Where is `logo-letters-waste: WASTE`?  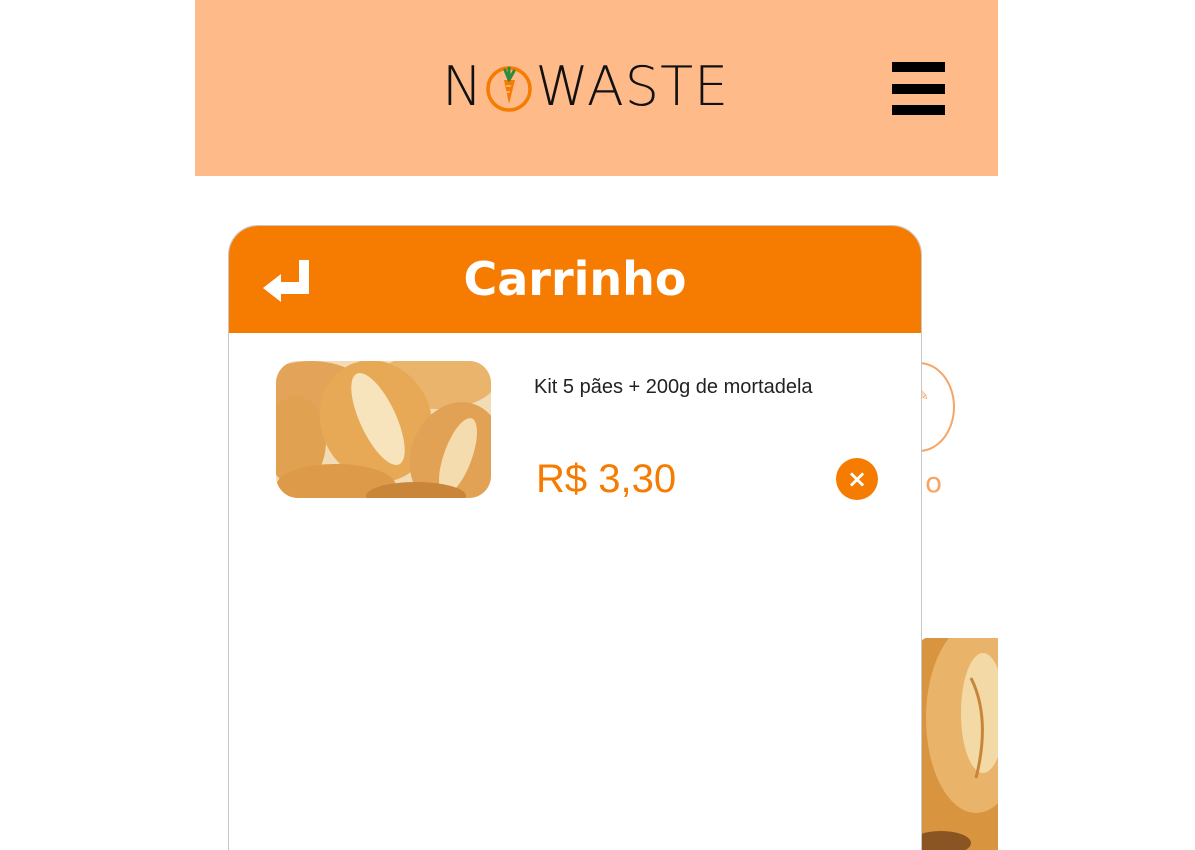 logo-letters-waste: WASTE is located at coordinates (632, 86).